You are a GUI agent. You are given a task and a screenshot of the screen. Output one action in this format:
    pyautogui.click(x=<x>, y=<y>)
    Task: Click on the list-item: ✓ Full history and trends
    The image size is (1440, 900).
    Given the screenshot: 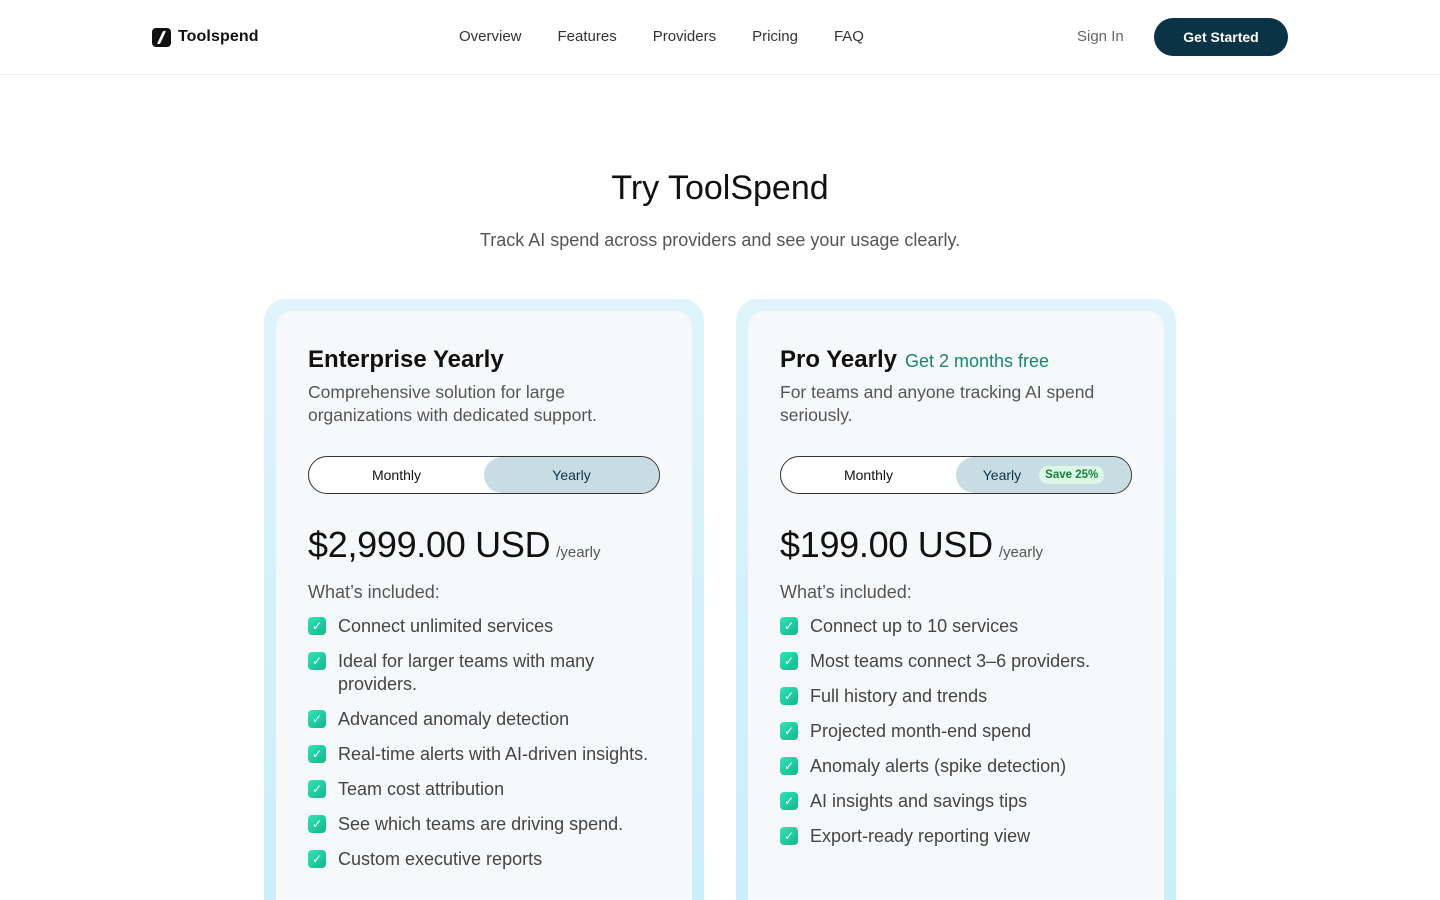 What is the action you would take?
    pyautogui.click(x=955, y=696)
    